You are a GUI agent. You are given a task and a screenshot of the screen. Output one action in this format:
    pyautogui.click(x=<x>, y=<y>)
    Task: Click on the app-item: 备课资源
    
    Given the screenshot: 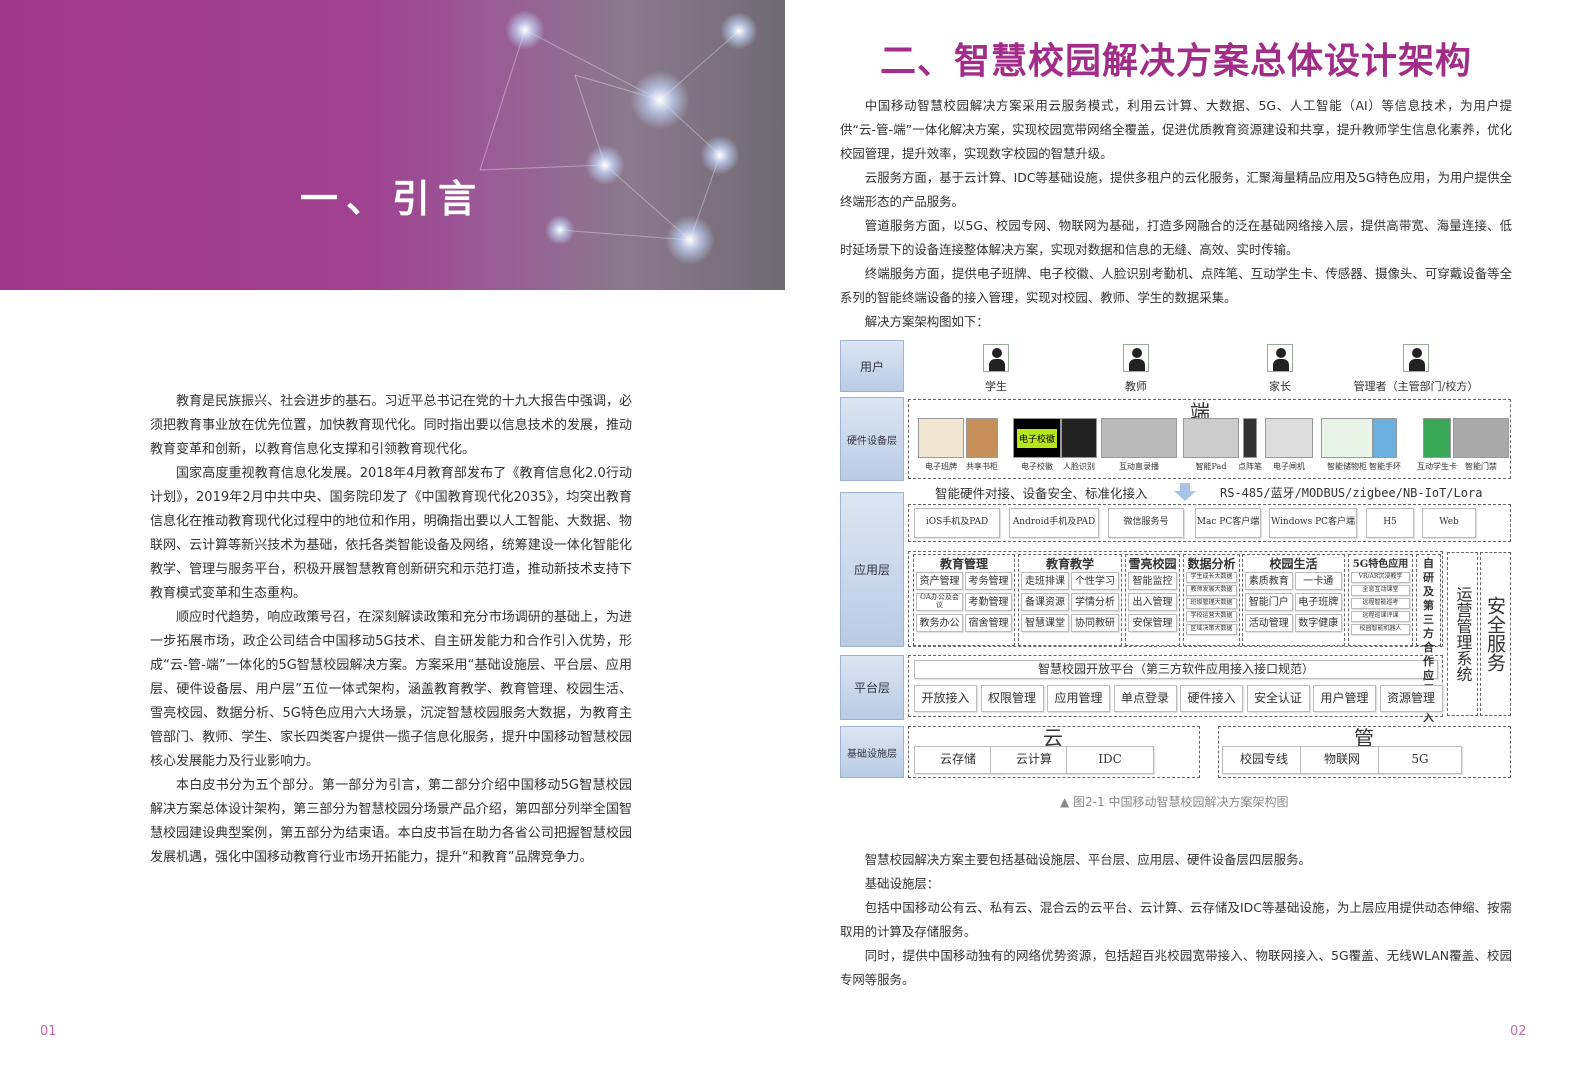 What is the action you would take?
    pyautogui.click(x=1045, y=602)
    